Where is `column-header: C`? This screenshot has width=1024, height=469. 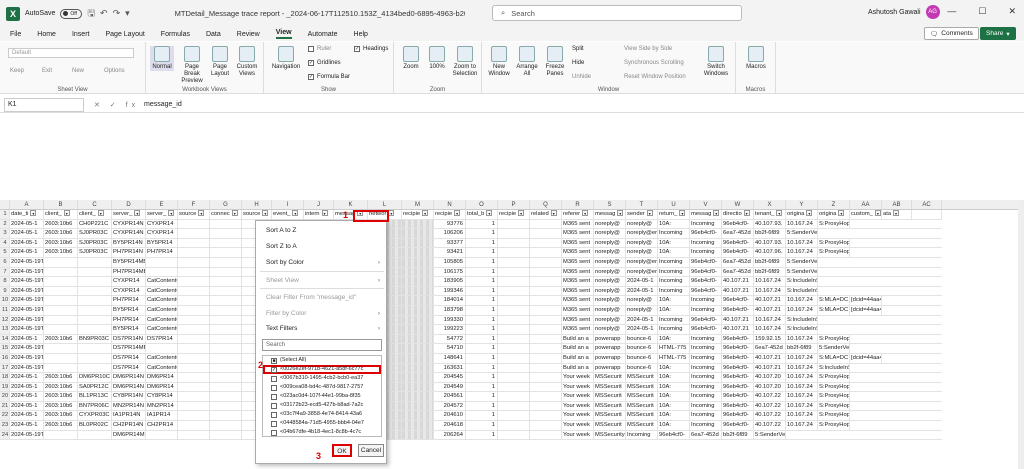 column-header: C is located at coordinates (95, 204).